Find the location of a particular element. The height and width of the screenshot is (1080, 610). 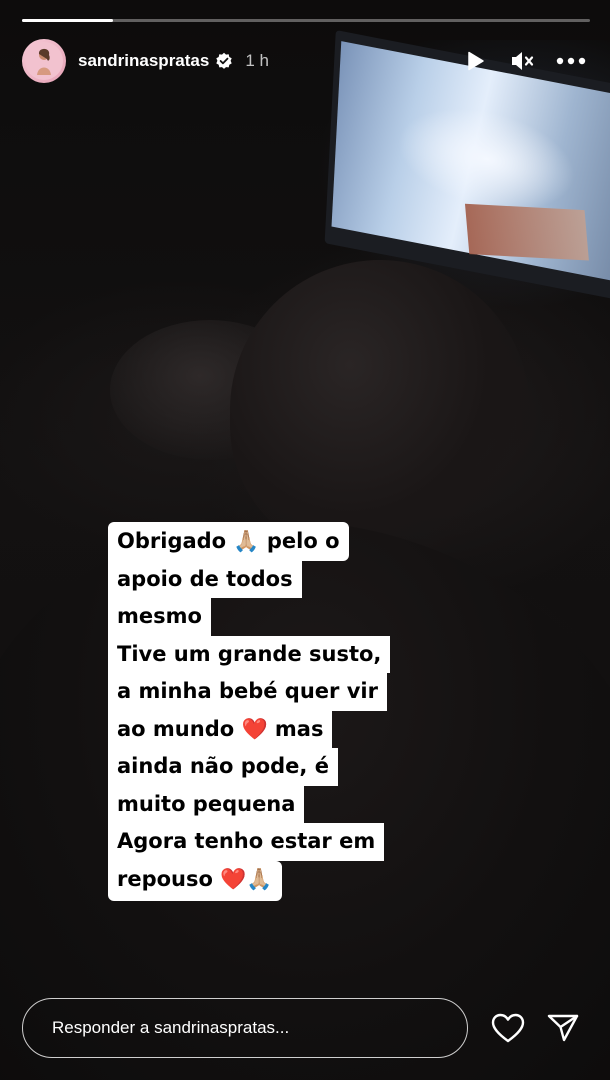

caption-line: apoio de todos is located at coordinates (205, 579).